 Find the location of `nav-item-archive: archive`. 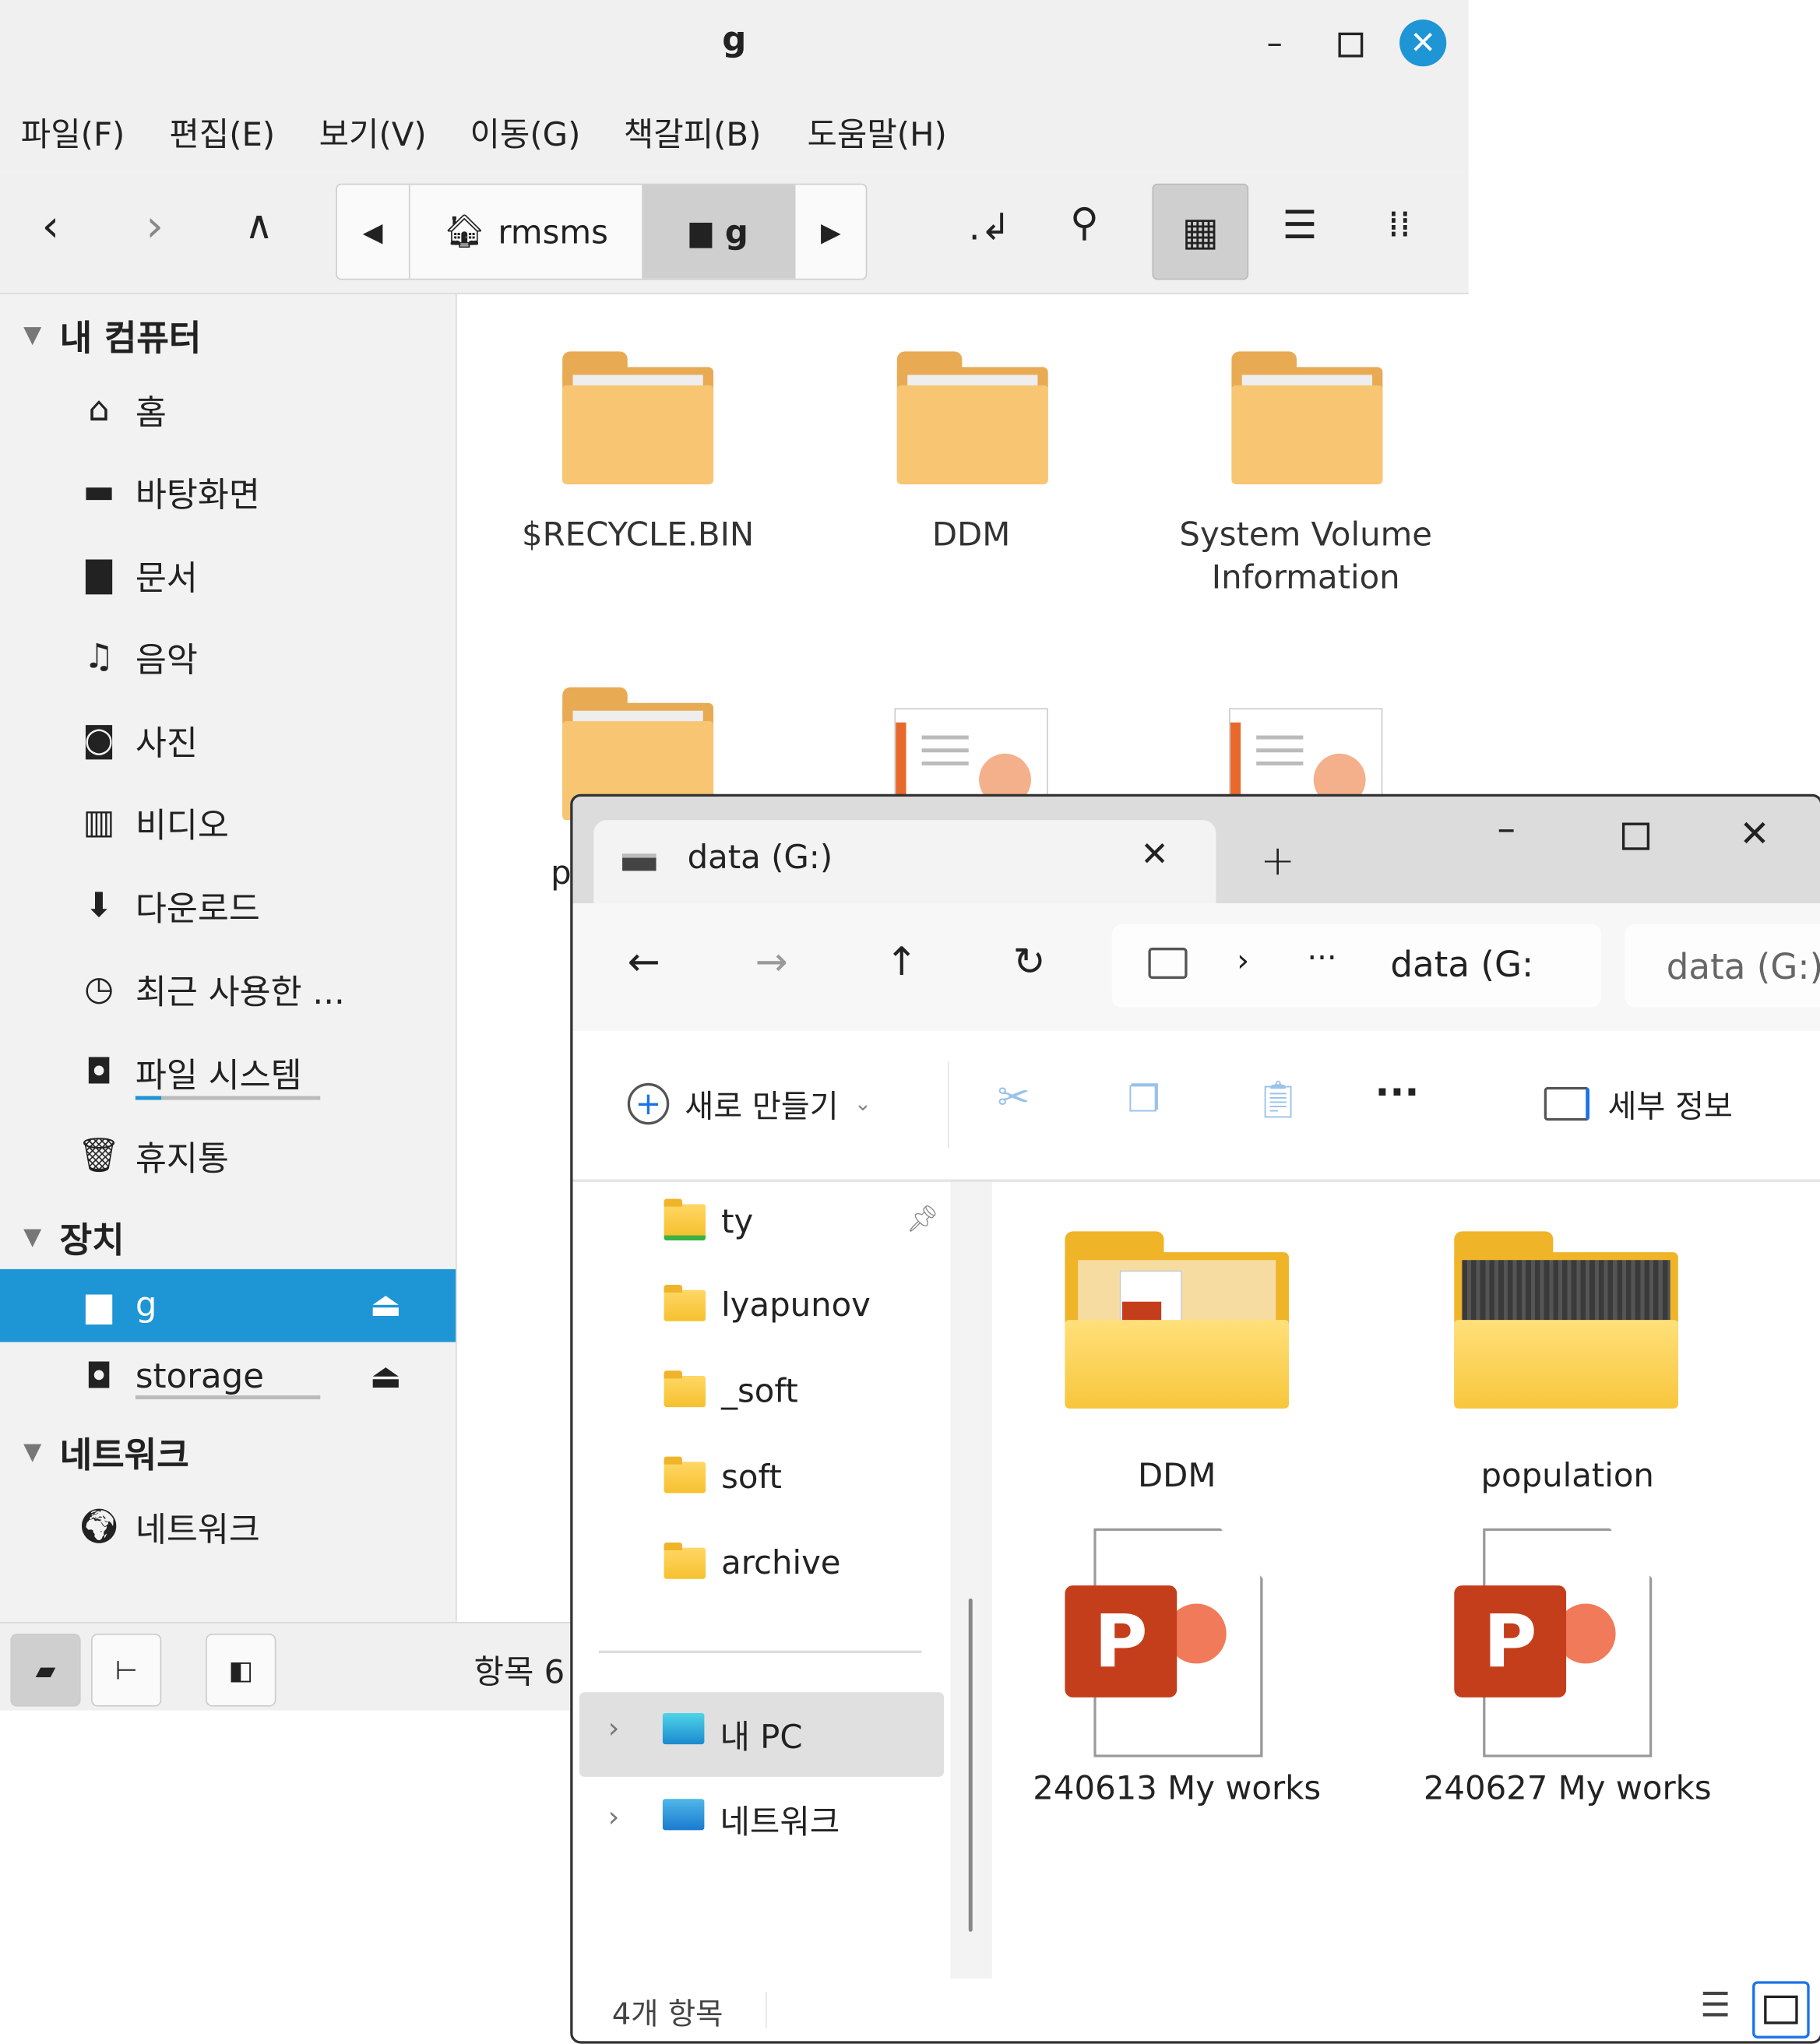

nav-item-archive: archive is located at coordinates (753, 1561).